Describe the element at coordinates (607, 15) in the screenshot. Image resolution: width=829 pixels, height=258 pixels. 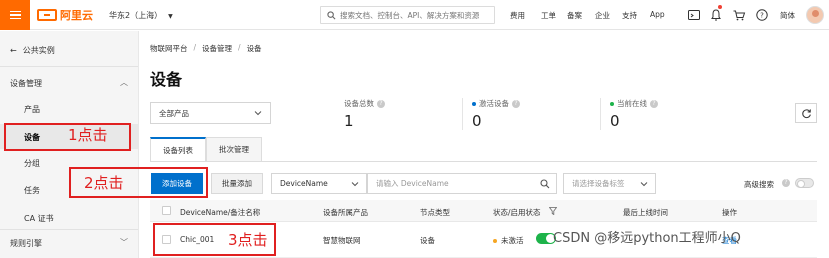
I see `nav-enterprise: 企业` at that location.